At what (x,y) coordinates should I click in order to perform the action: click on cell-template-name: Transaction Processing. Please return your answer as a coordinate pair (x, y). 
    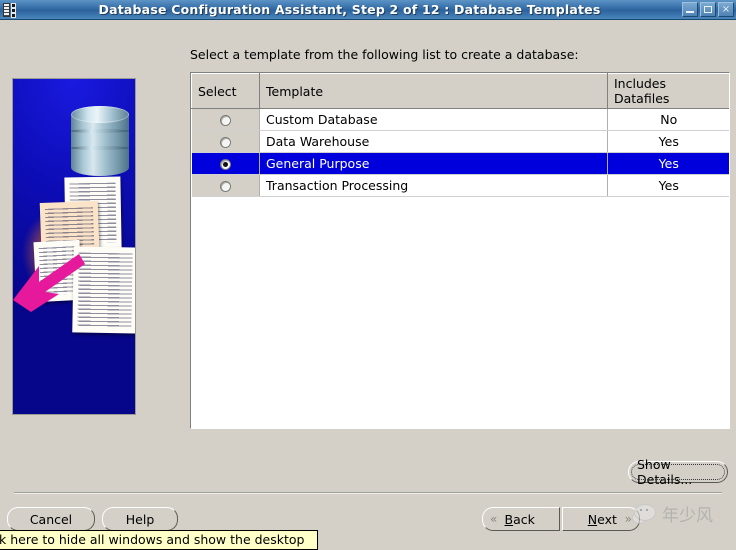
    Looking at the image, I should click on (433, 185).